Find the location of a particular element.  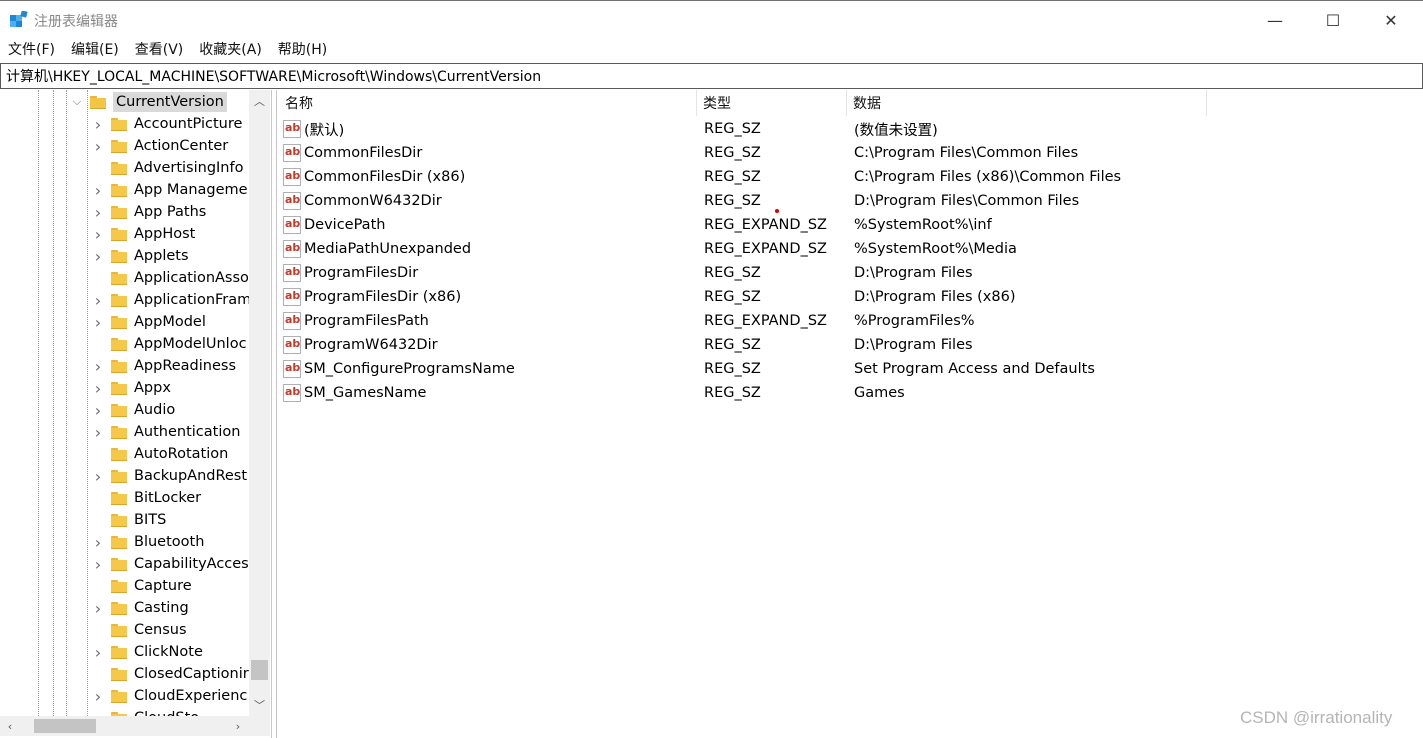

chevron-down-icon: ⌵ is located at coordinates (77, 102).